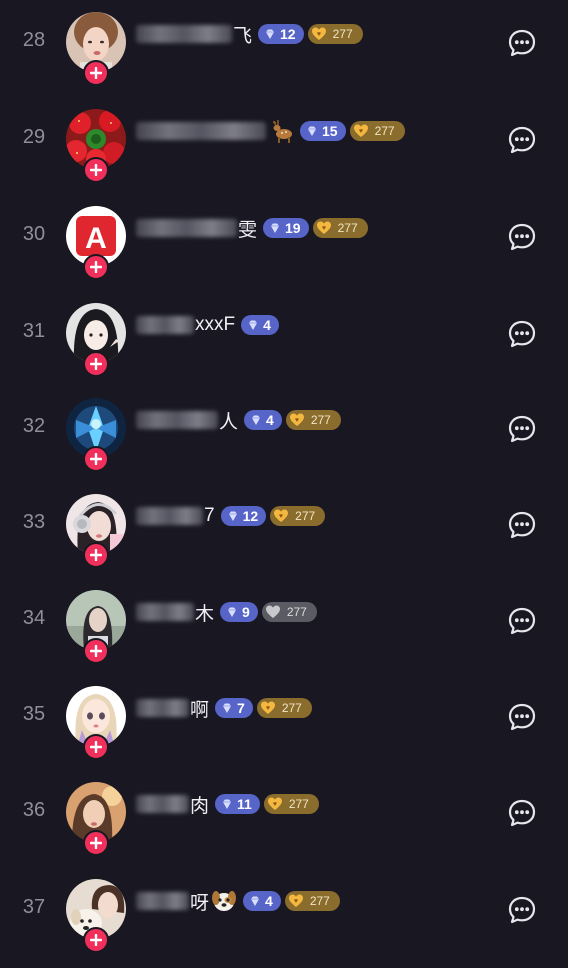 This screenshot has width=568, height=968. What do you see at coordinates (215, 324) in the screenshot?
I see `username-visible-part: xxxF` at bounding box center [215, 324].